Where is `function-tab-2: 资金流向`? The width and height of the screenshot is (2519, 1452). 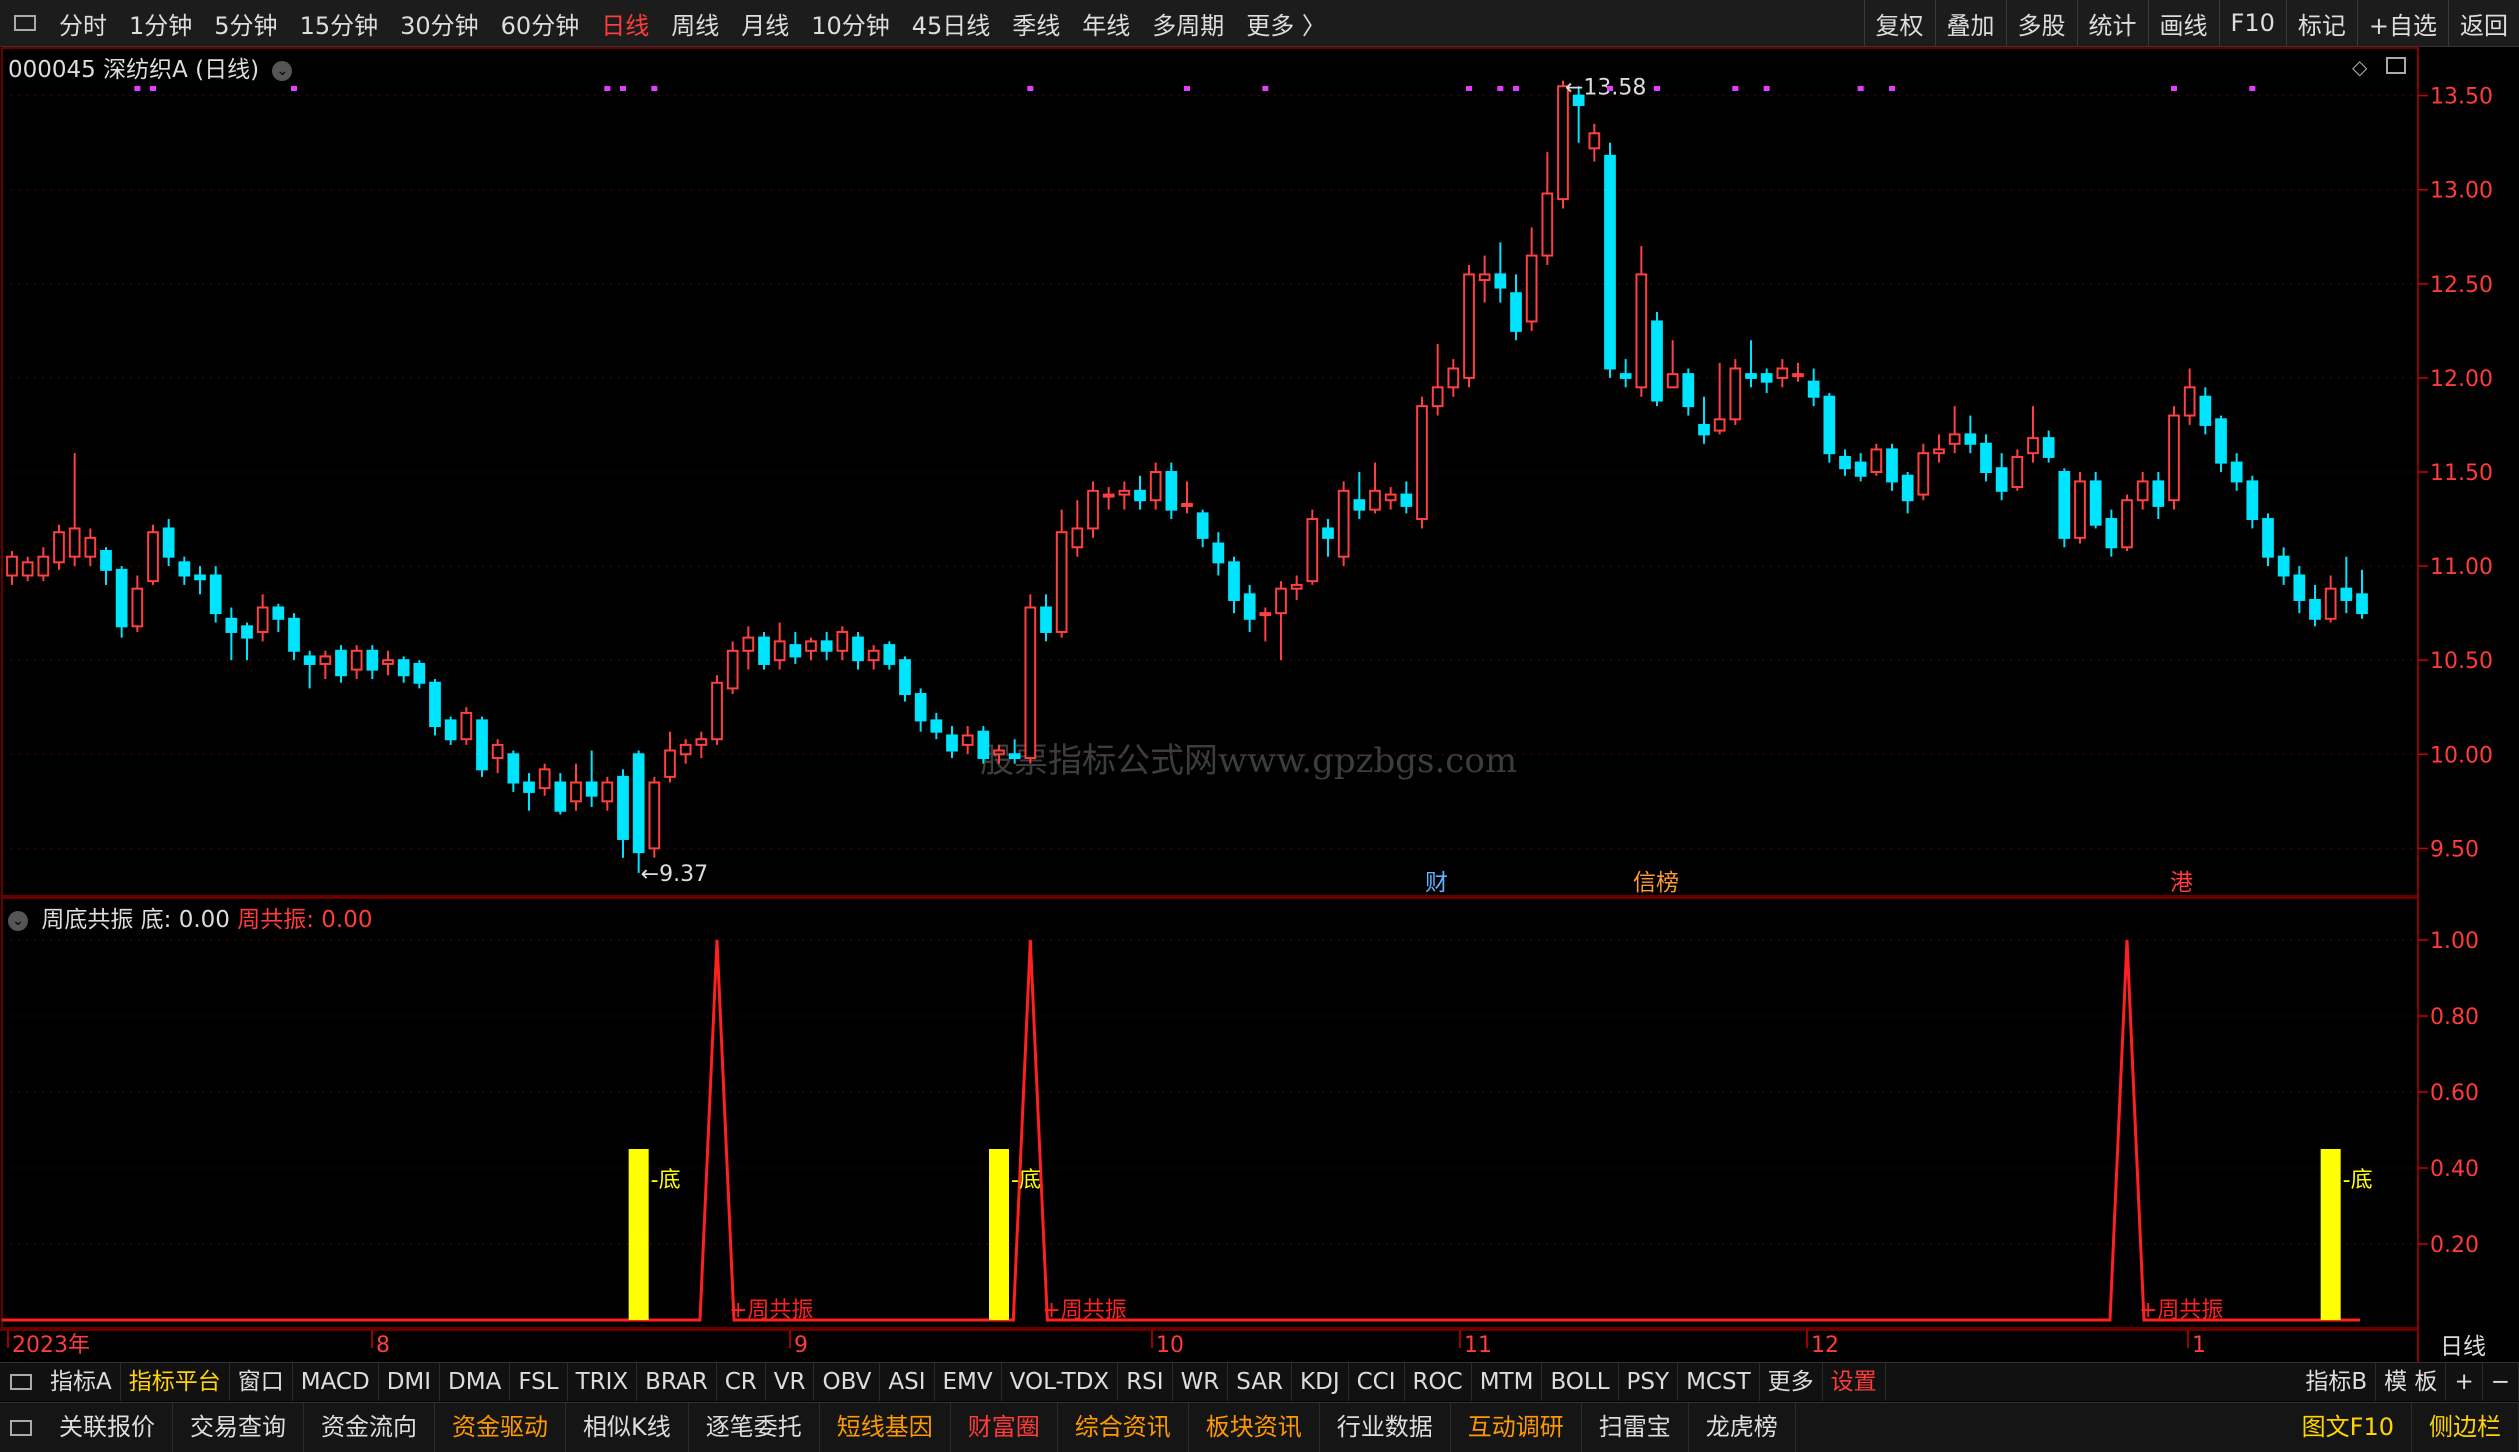 function-tab-2: 资金流向 is located at coordinates (369, 1427).